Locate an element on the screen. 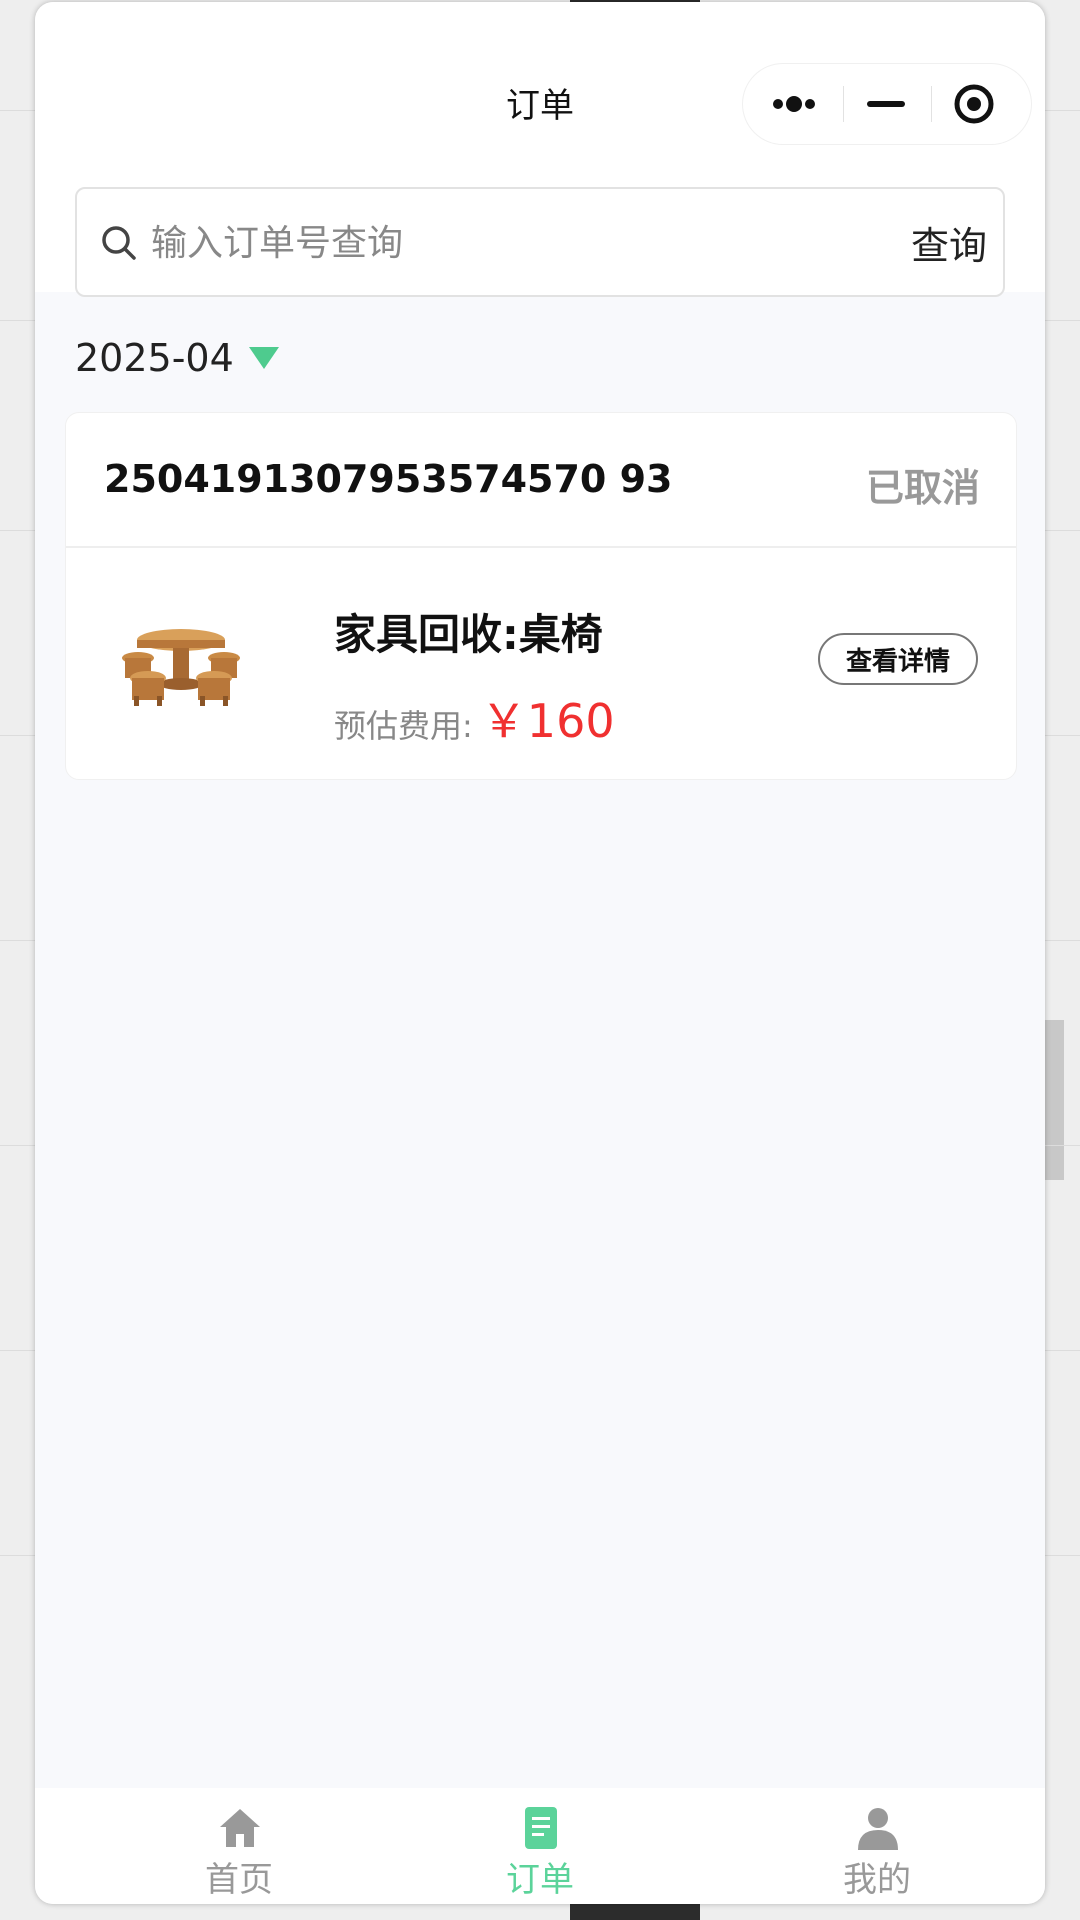 Image resolution: width=1080 pixels, height=1920 pixels. order-card-header: 2504191307953574570 93 已取消 is located at coordinates (541, 480).